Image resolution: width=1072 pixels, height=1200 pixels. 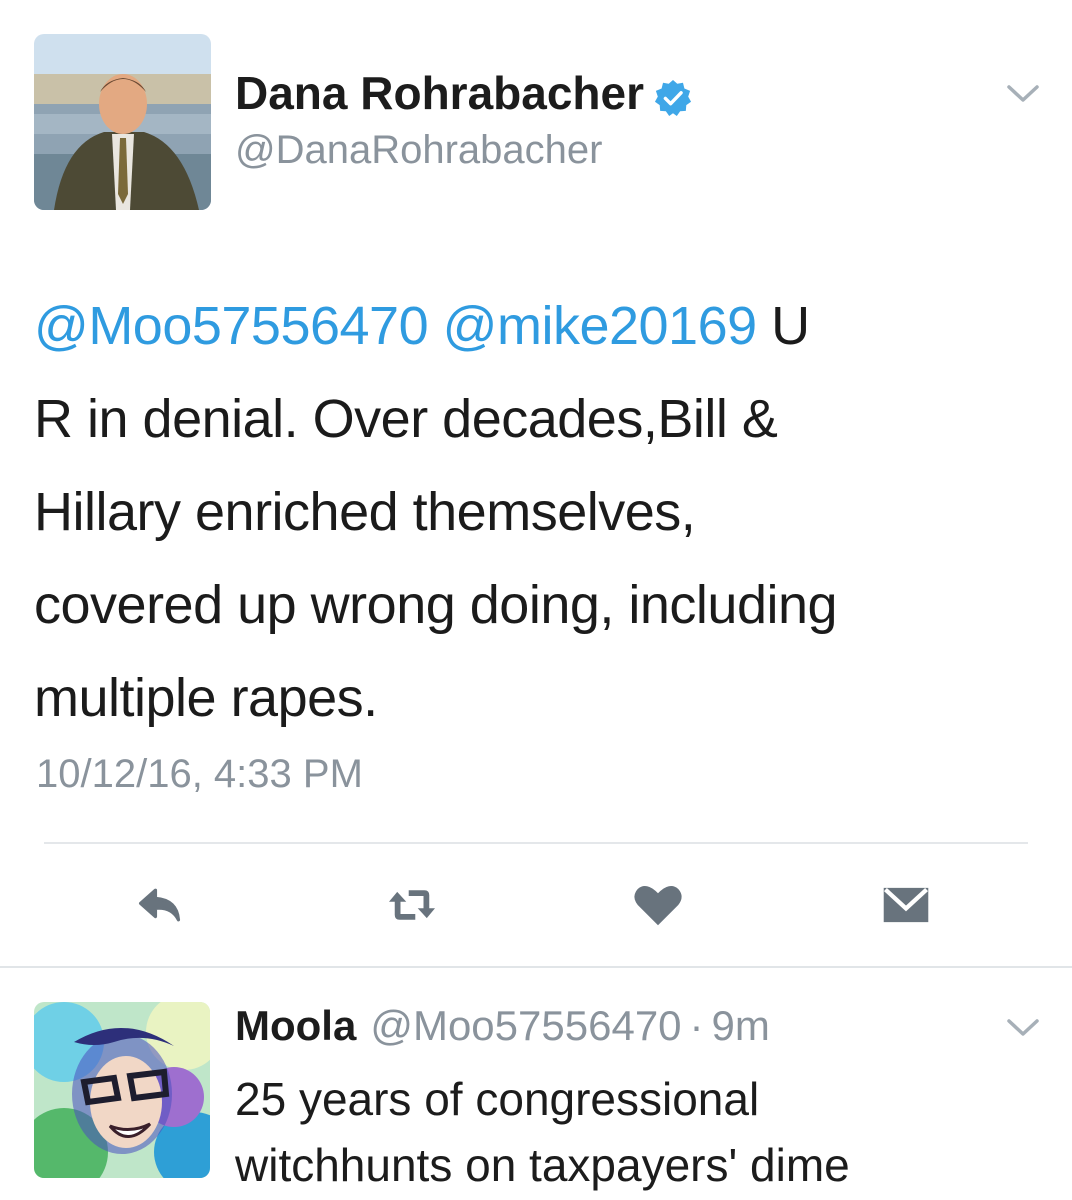 I want to click on heart-icon, so click(x=658, y=905).